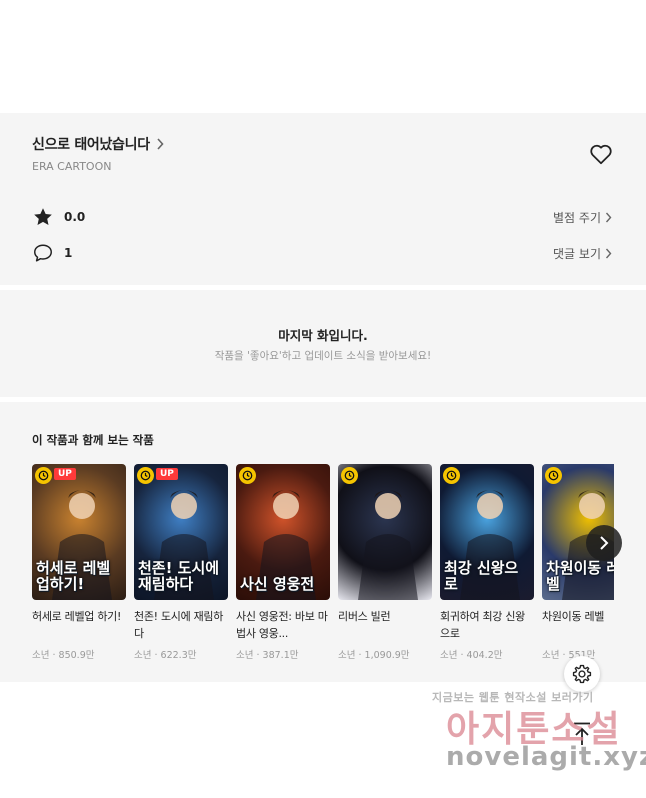  Describe the element at coordinates (181, 532) in the screenshot. I see `cover-thumbnail: UP 천존! 도시에 재림하다` at that location.